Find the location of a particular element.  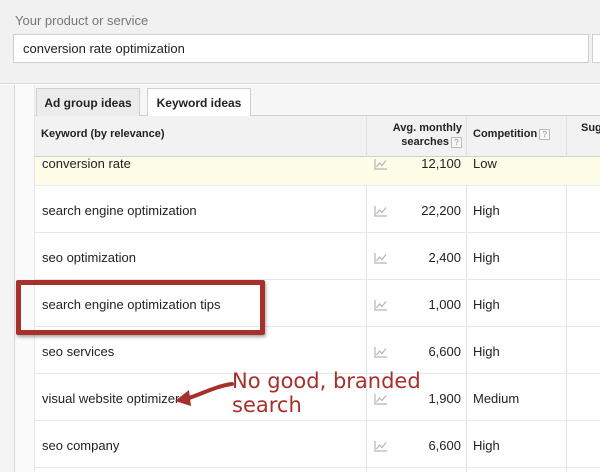

keyword-link: conversion rate is located at coordinates (86, 163).